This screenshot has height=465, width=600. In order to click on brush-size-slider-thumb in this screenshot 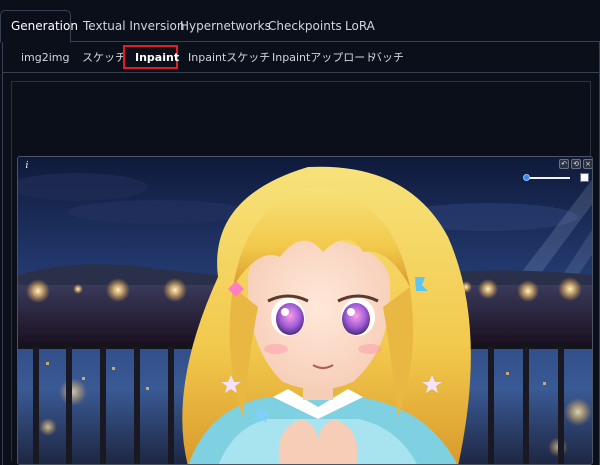, I will do `click(526, 177)`.